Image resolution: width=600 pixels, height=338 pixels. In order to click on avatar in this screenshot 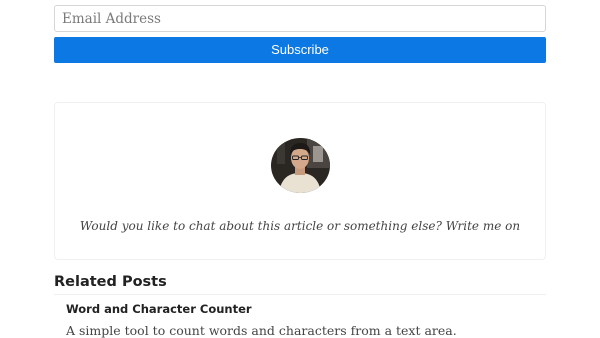, I will do `click(300, 165)`.